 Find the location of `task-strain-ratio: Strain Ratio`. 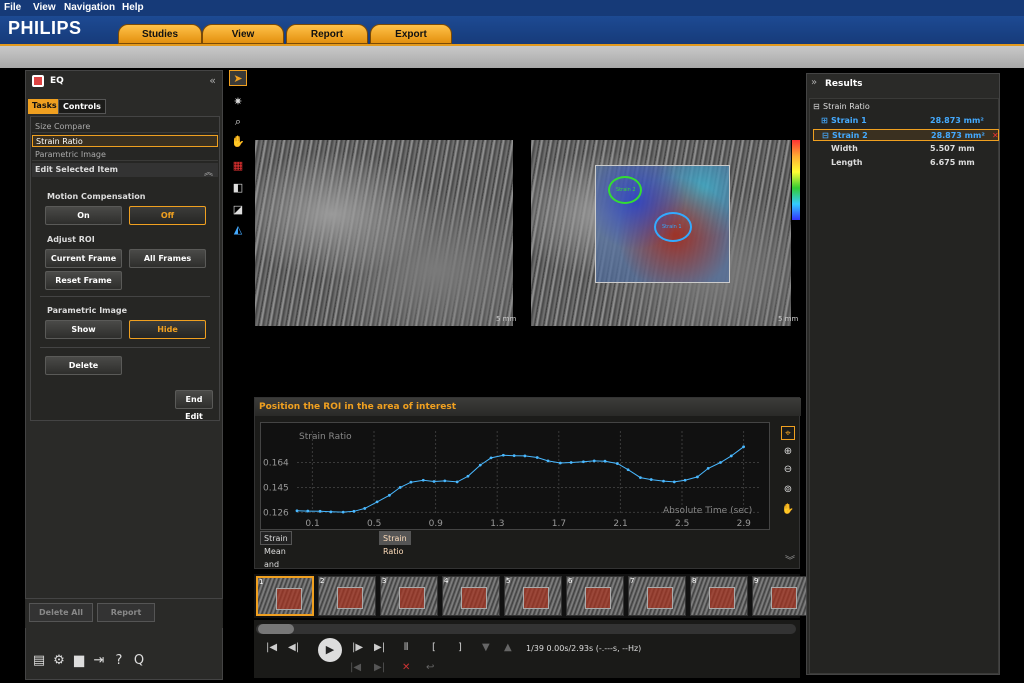

task-strain-ratio: Strain Ratio is located at coordinates (125, 141).